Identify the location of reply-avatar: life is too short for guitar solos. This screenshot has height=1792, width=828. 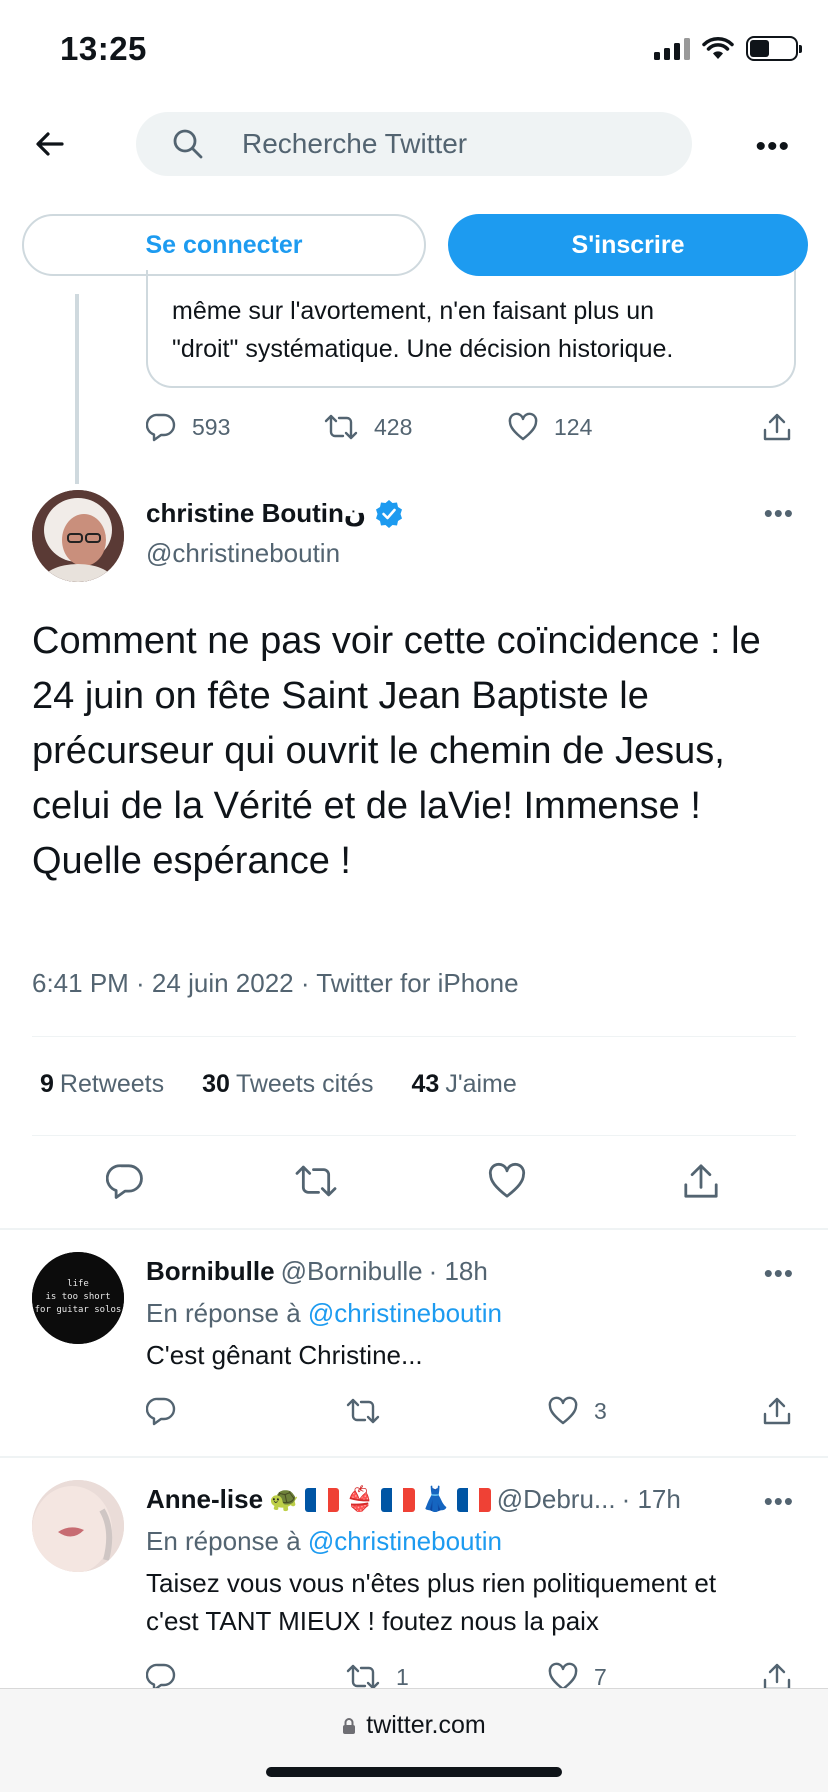
(78, 1298).